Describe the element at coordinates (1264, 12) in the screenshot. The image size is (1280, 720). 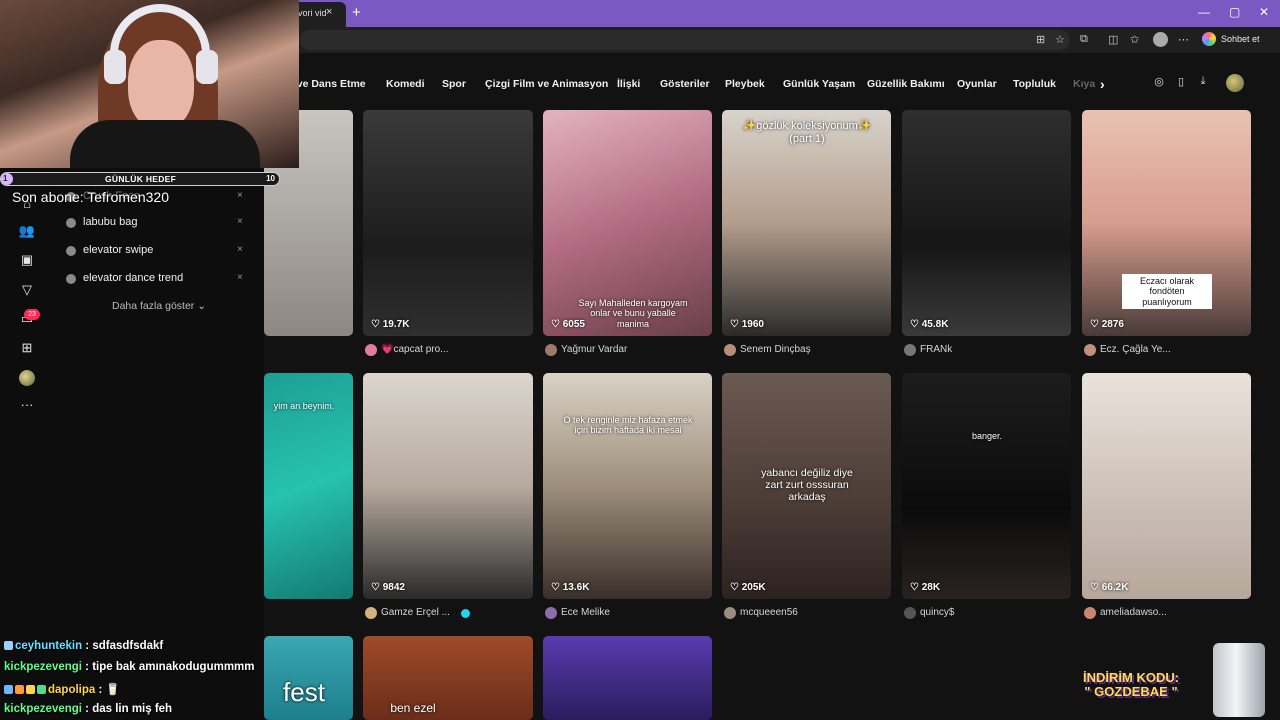
I see `close-window-icon: ✕` at that location.